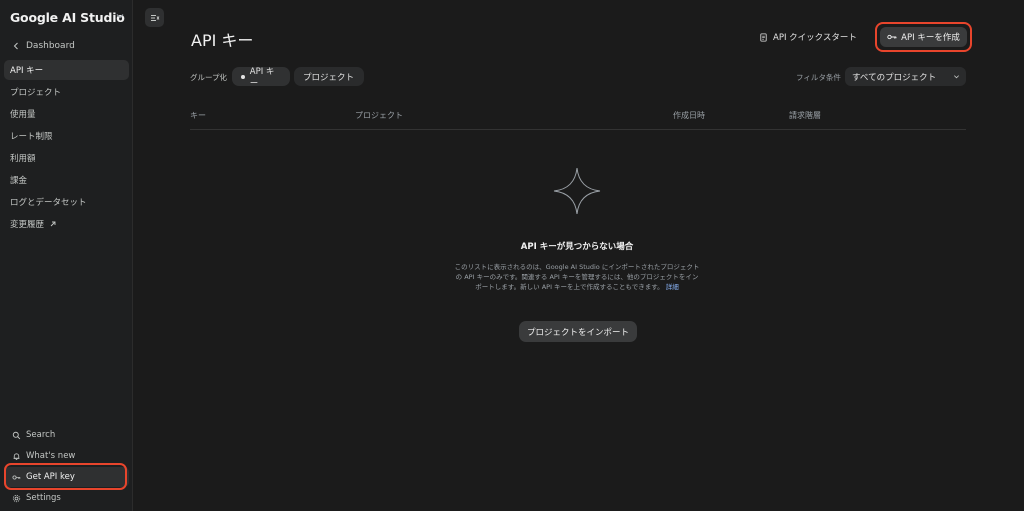 The image size is (1024, 511). Describe the element at coordinates (577, 247) in the screenshot. I see `empty-state-title: API キーが見つからない場合` at that location.